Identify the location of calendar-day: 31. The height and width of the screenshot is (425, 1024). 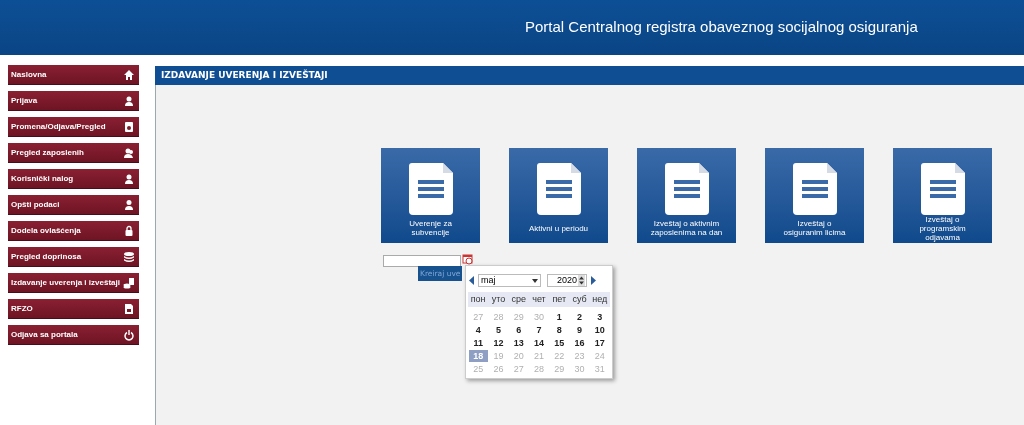
(600, 369).